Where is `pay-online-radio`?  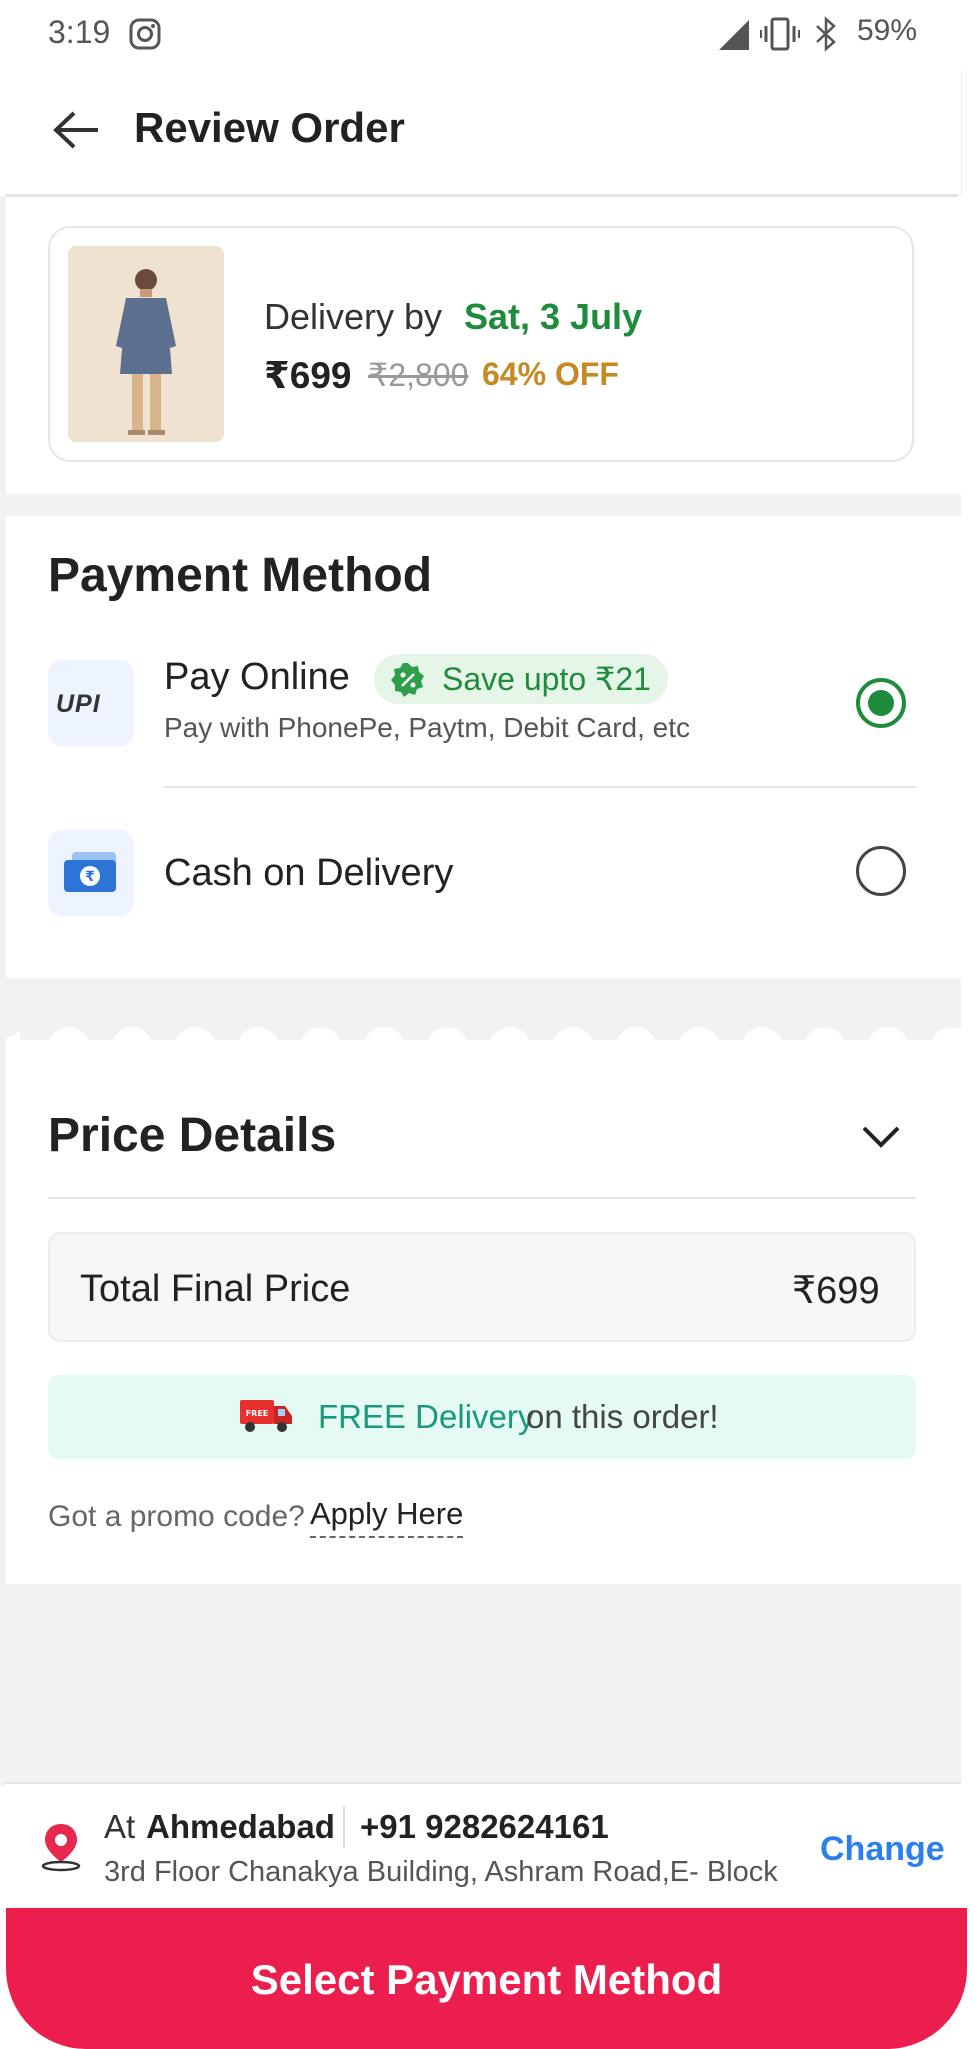
pay-online-radio is located at coordinates (881, 703).